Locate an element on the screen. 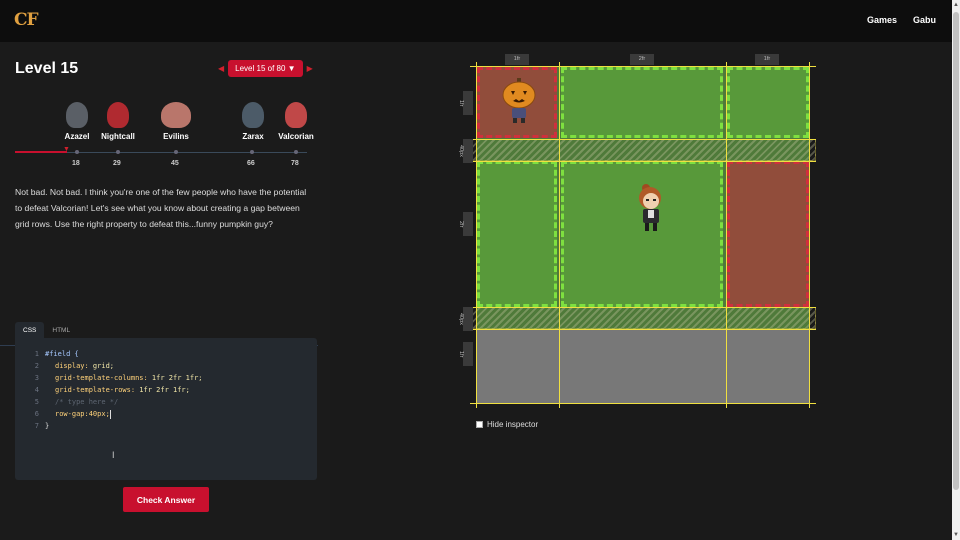  line-number: 2 is located at coordinates (36, 366).